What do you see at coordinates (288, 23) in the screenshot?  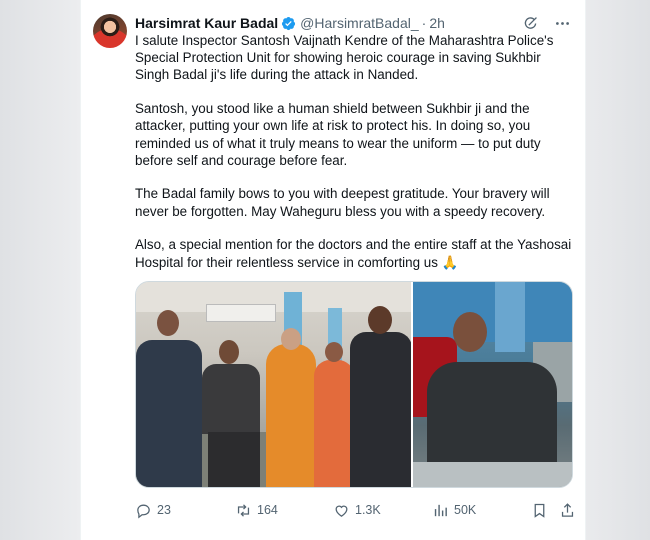 I see `verified-badge-icon` at bounding box center [288, 23].